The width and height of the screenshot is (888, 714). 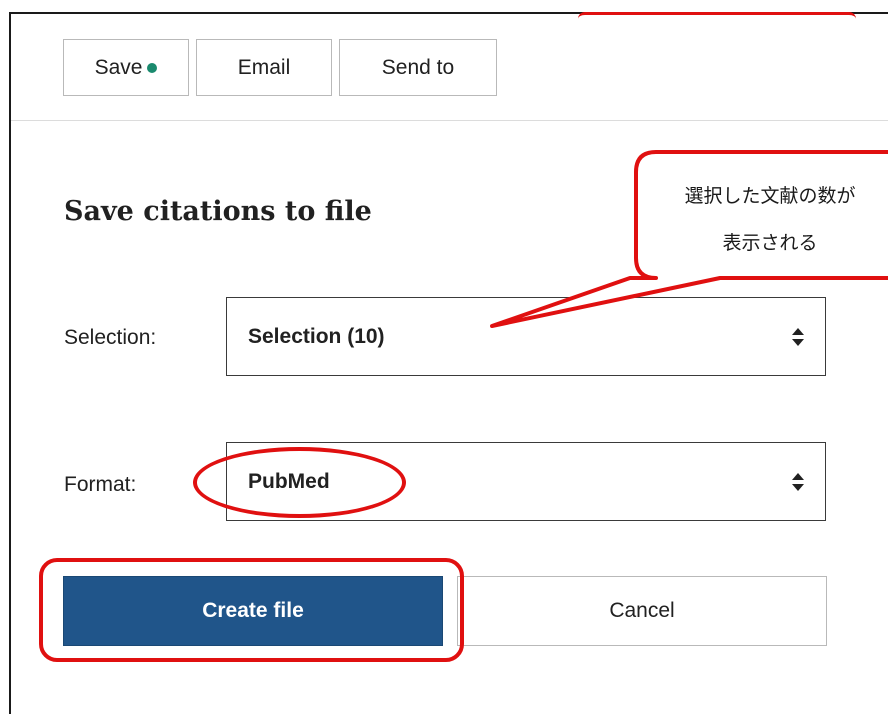 I want to click on cancel-button: Cancel, so click(x=642, y=611).